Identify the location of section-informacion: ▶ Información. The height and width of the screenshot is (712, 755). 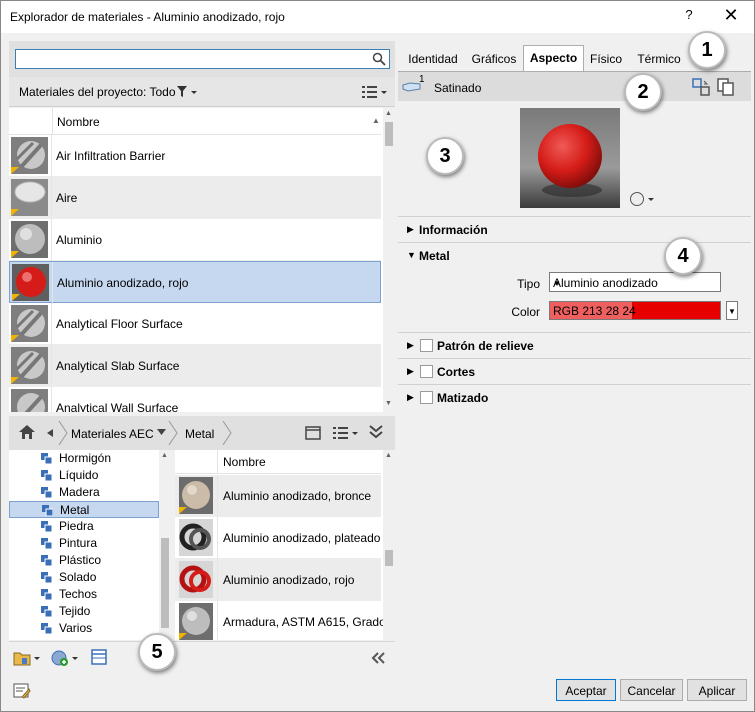
(574, 229).